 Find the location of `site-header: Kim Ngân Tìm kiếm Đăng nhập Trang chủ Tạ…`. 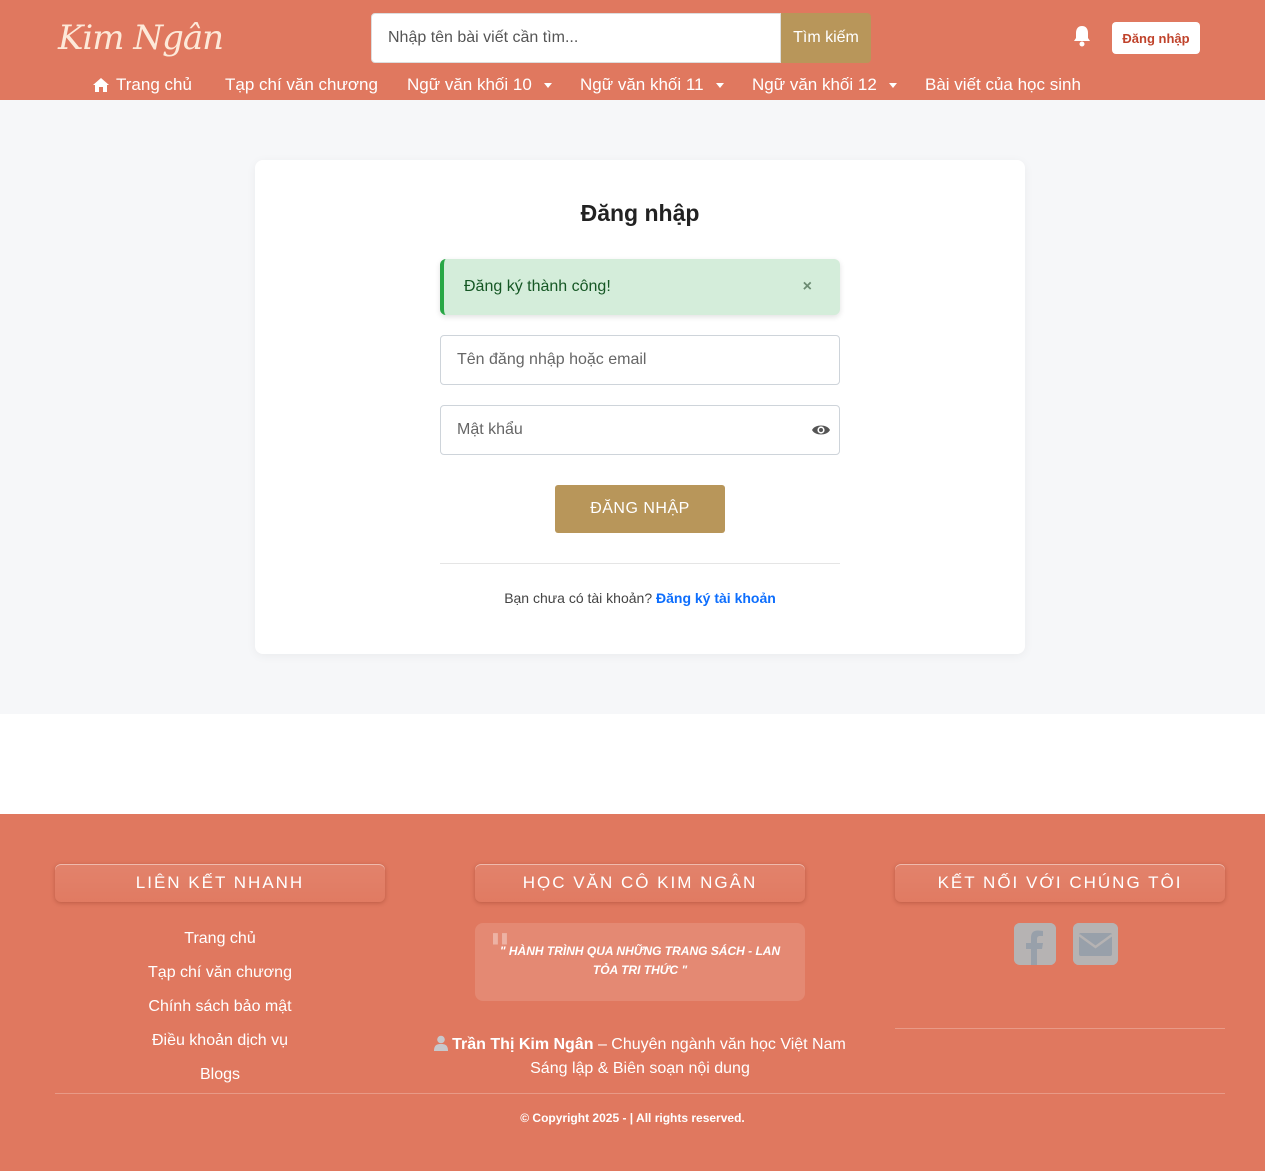

site-header: Kim Ngân Tìm kiếm Đăng nhập Trang chủ Tạ… is located at coordinates (632, 50).